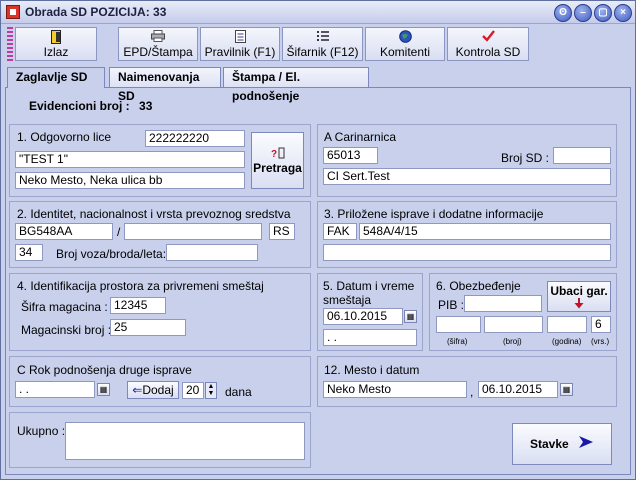 The image size is (636, 480). What do you see at coordinates (318, 12) in the screenshot?
I see `title-bar: Obrada SD POZICIJA: 33 ʘ – ▢ ×` at bounding box center [318, 12].